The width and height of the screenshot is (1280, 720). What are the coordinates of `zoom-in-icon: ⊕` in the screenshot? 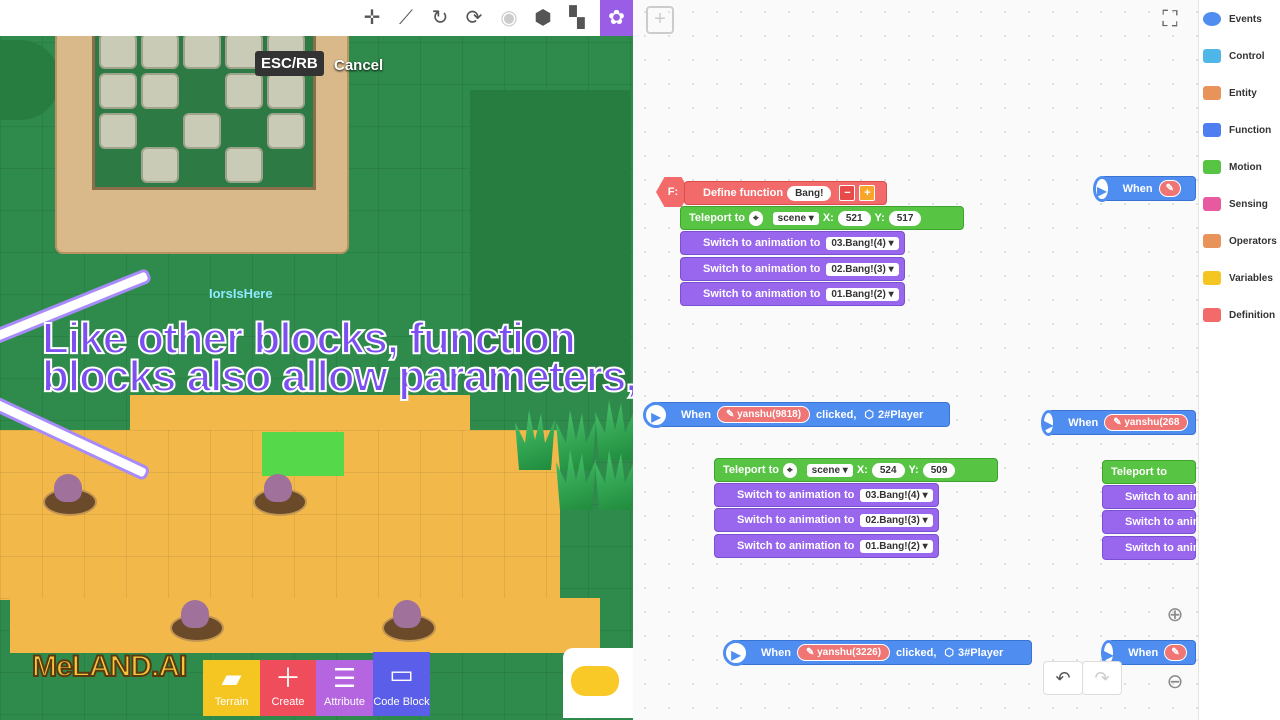 It's located at (1175, 615).